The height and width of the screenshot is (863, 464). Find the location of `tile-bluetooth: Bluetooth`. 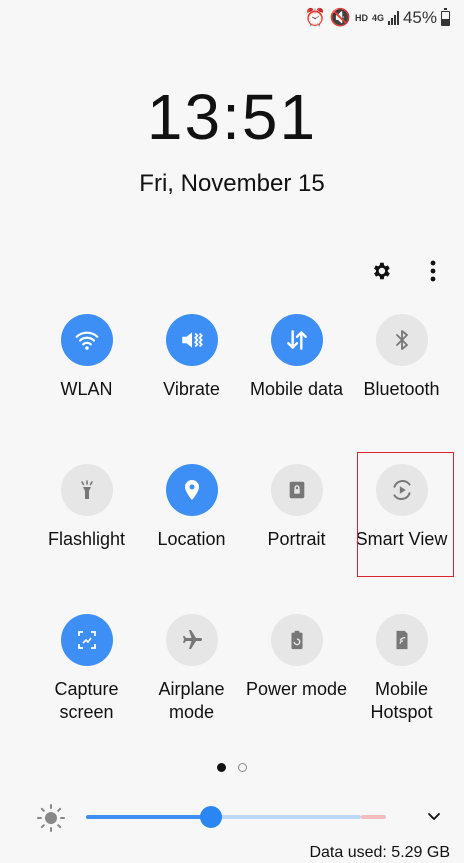

tile-bluetooth: Bluetooth is located at coordinates (401, 389).